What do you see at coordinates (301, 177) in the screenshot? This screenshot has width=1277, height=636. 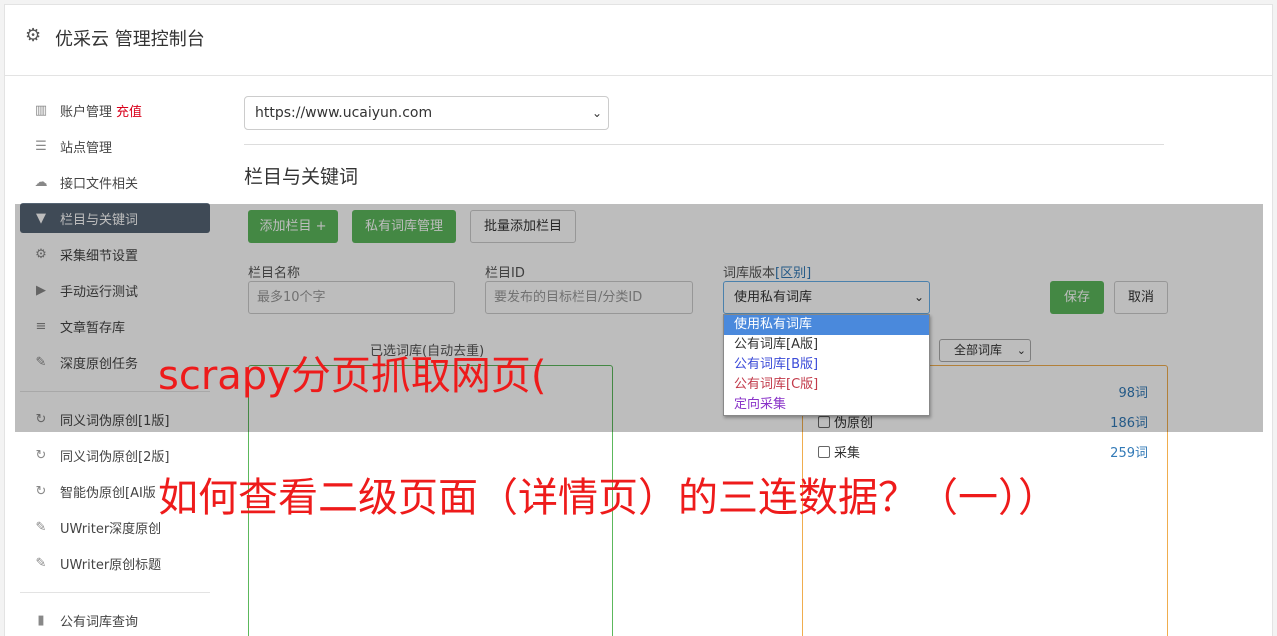 I see `section-title: 栏目与关键词` at bounding box center [301, 177].